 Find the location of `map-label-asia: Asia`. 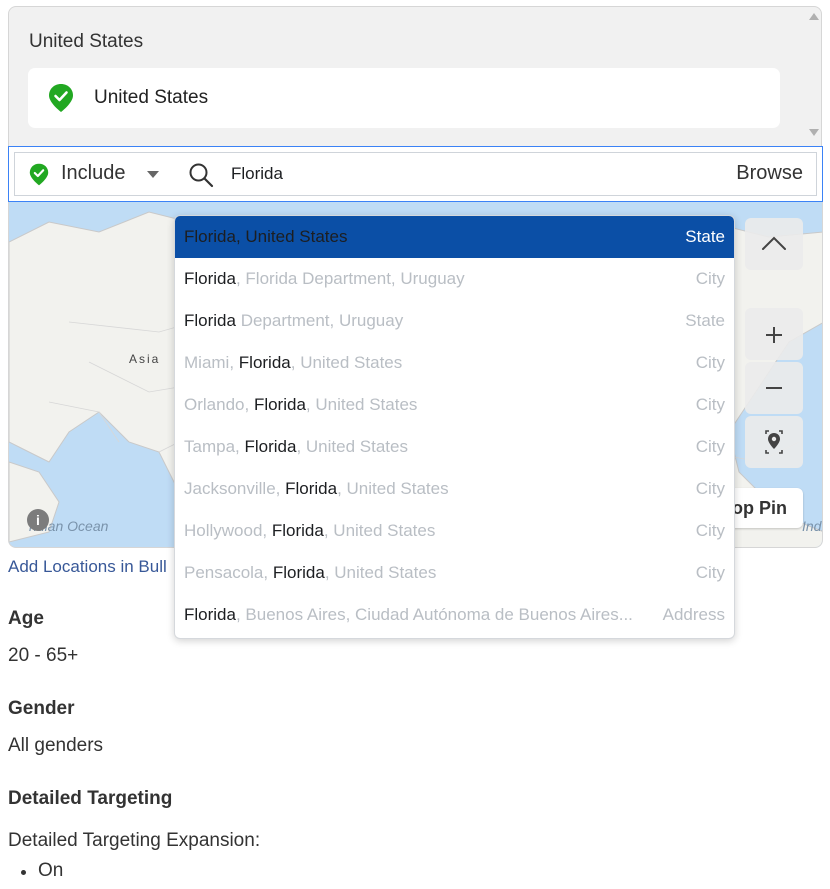

map-label-asia: Asia is located at coordinates (145, 359).